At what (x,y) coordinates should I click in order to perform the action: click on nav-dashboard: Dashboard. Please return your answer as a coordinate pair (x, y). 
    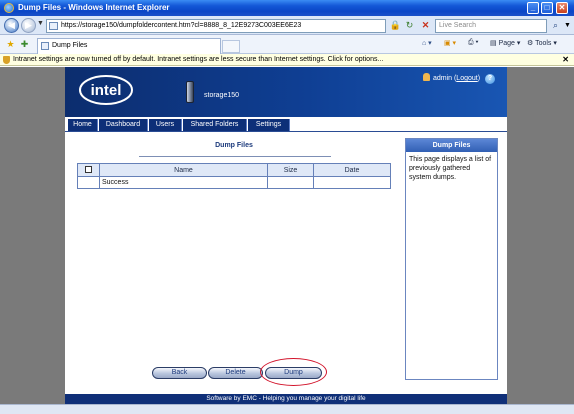
    Looking at the image, I should click on (123, 125).